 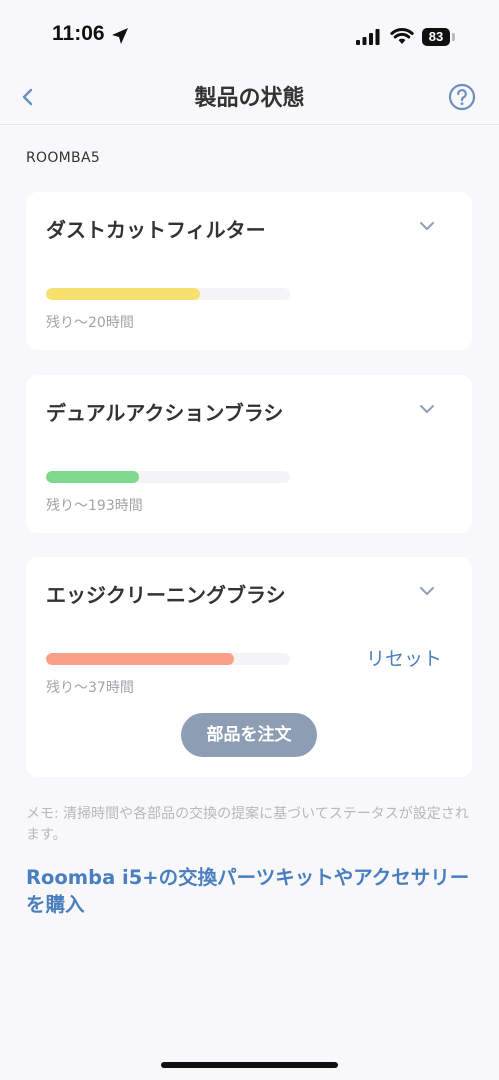 I want to click on remaining-time: 残り〜193時間, so click(x=94, y=506).